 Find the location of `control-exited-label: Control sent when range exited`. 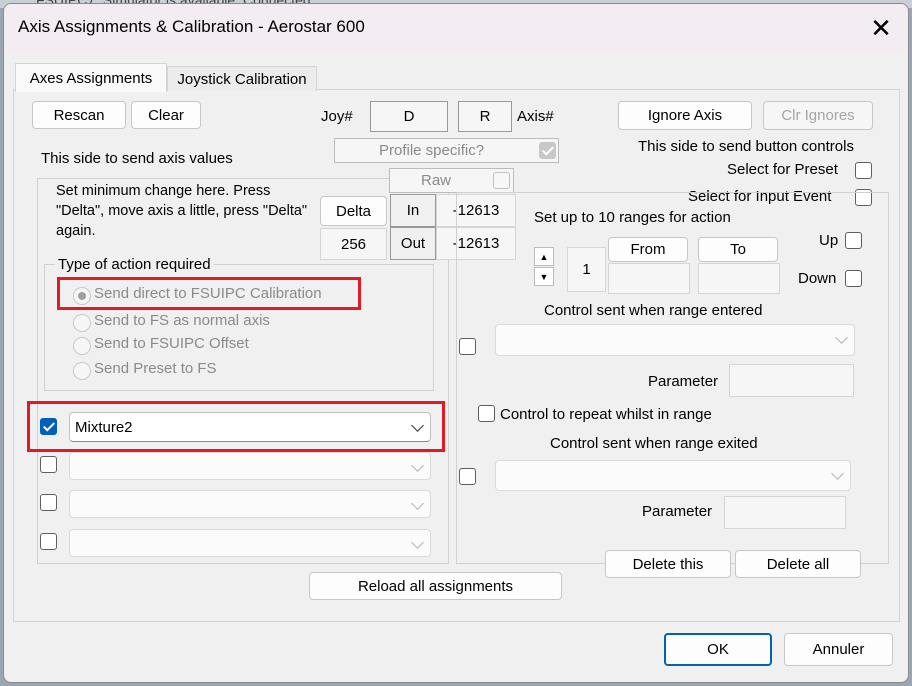

control-exited-label: Control sent when range exited is located at coordinates (654, 443).